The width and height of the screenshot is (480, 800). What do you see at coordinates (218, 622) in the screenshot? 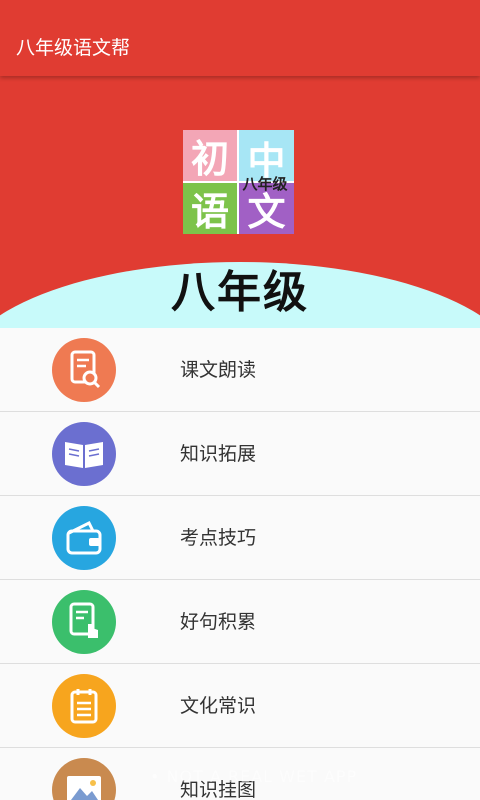
I see `menu-item-label: 好句积累` at bounding box center [218, 622].